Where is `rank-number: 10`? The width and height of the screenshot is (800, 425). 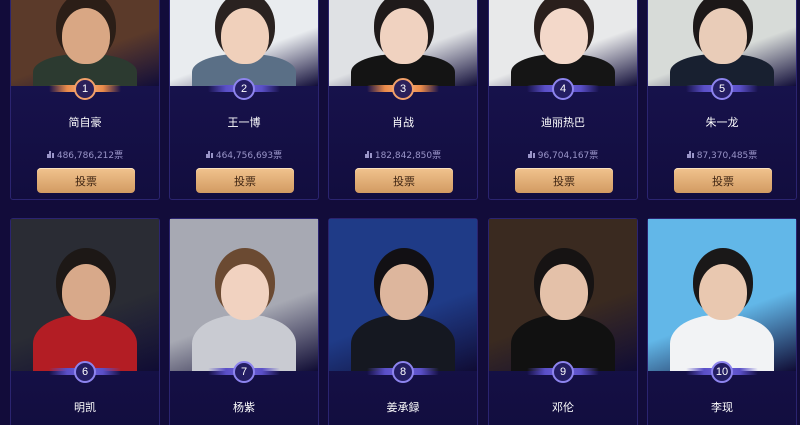 rank-number: 10 is located at coordinates (722, 372).